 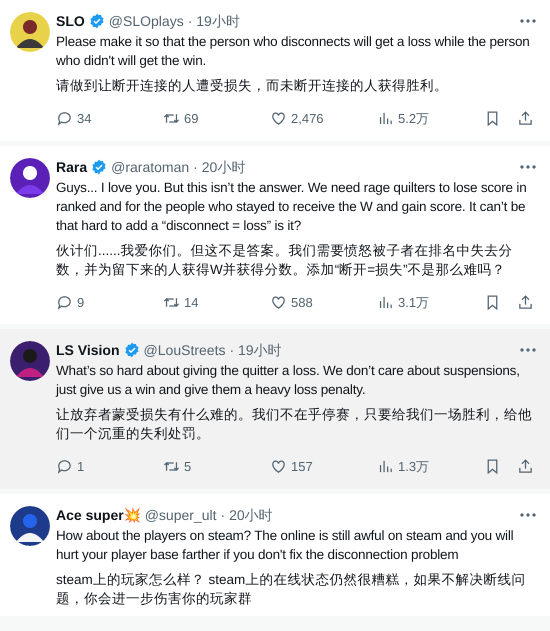 What do you see at coordinates (185, 350) in the screenshot?
I see `user-handle: @LouStreets` at bounding box center [185, 350].